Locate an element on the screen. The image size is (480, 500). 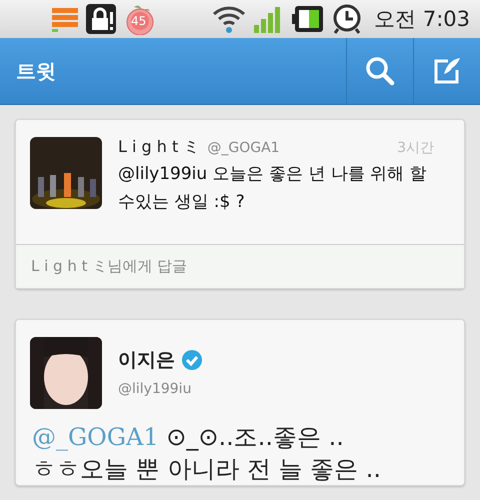
user-name: L i g h t ミ is located at coordinates (159, 147).